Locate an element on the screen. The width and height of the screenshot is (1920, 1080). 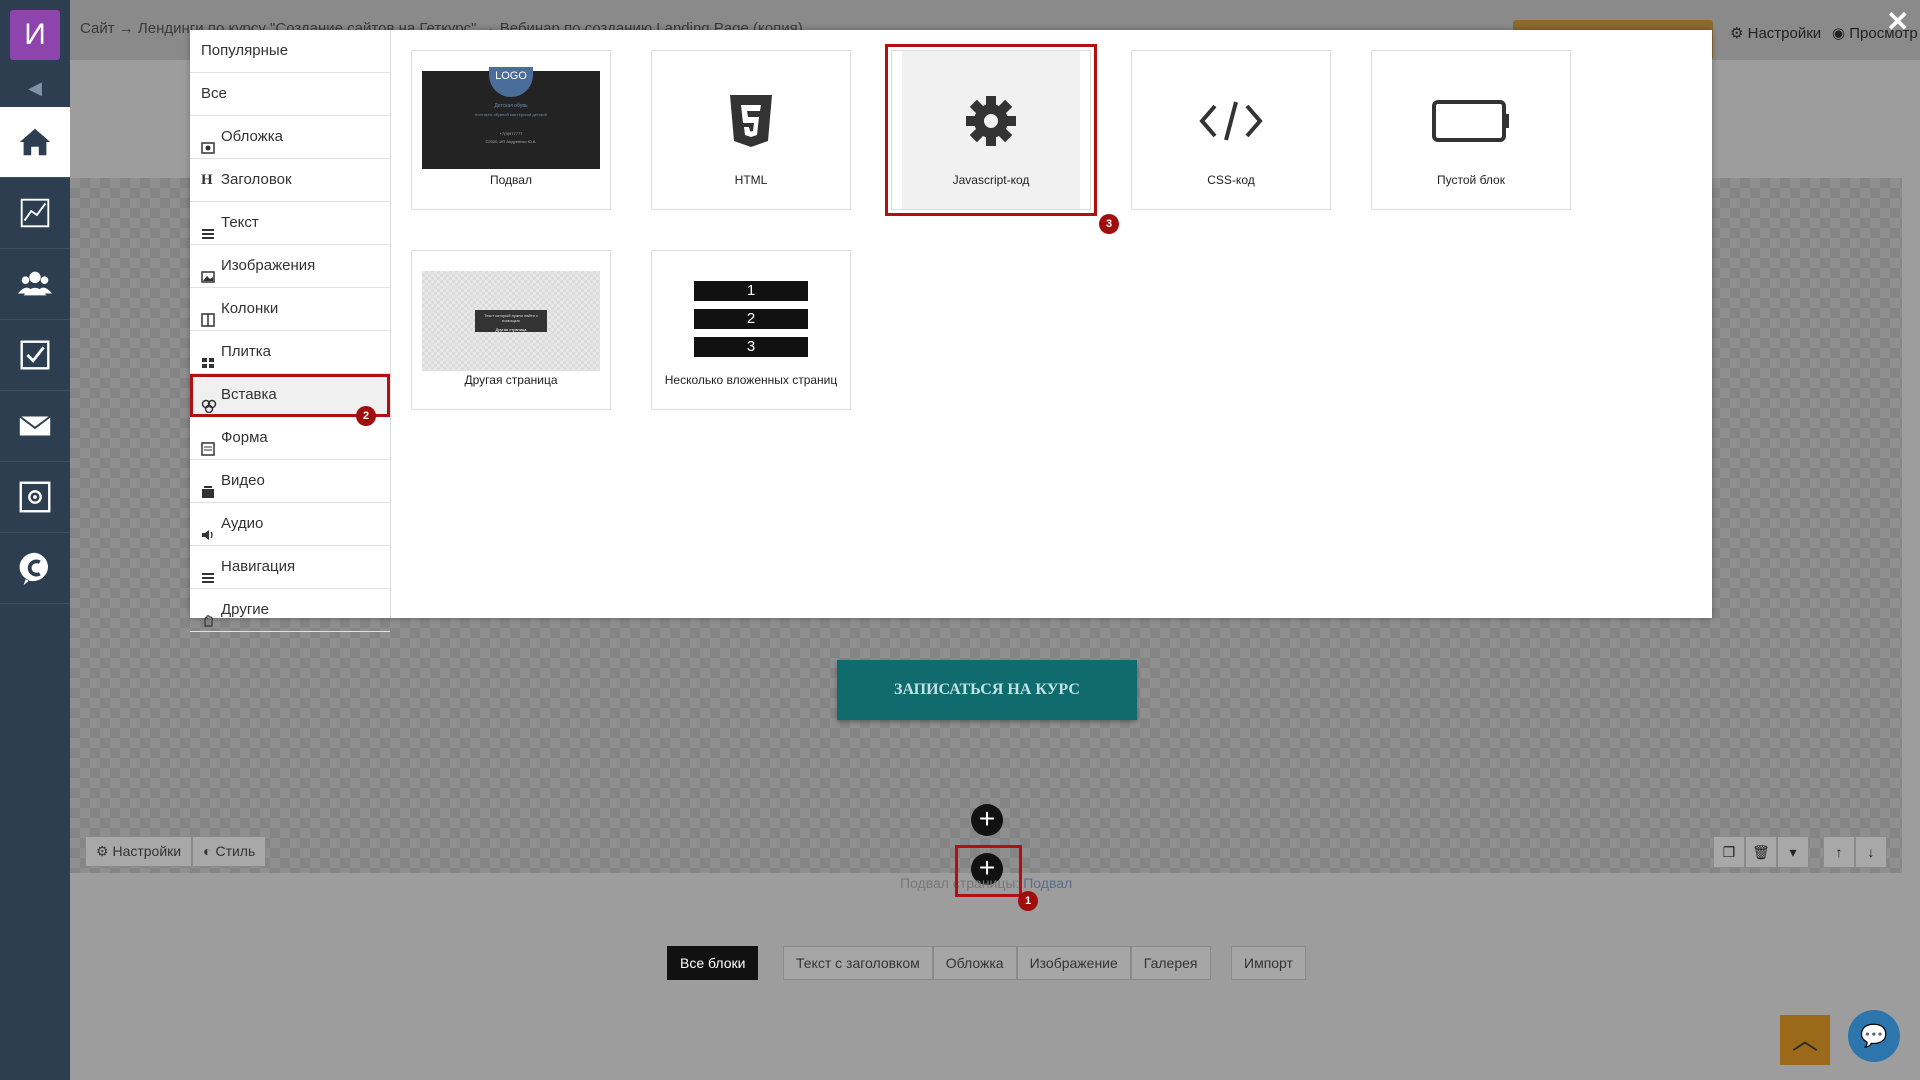
left-nav: И ◀︎ is located at coordinates (35, 540).